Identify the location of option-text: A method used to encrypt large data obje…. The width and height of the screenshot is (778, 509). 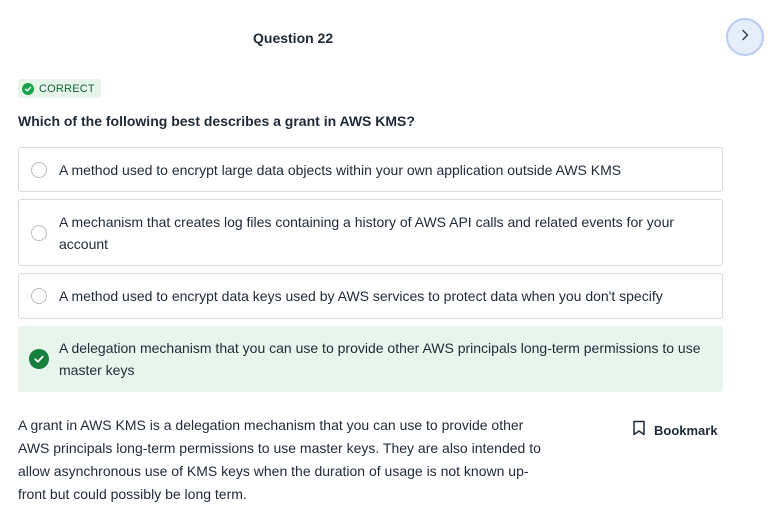
(340, 169).